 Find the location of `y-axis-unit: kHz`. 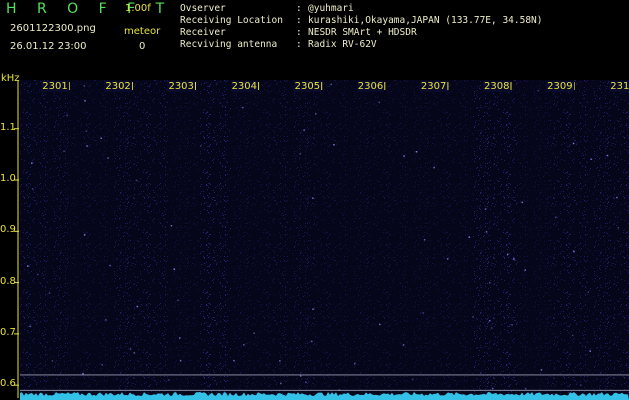

y-axis-unit: kHz is located at coordinates (10, 78).